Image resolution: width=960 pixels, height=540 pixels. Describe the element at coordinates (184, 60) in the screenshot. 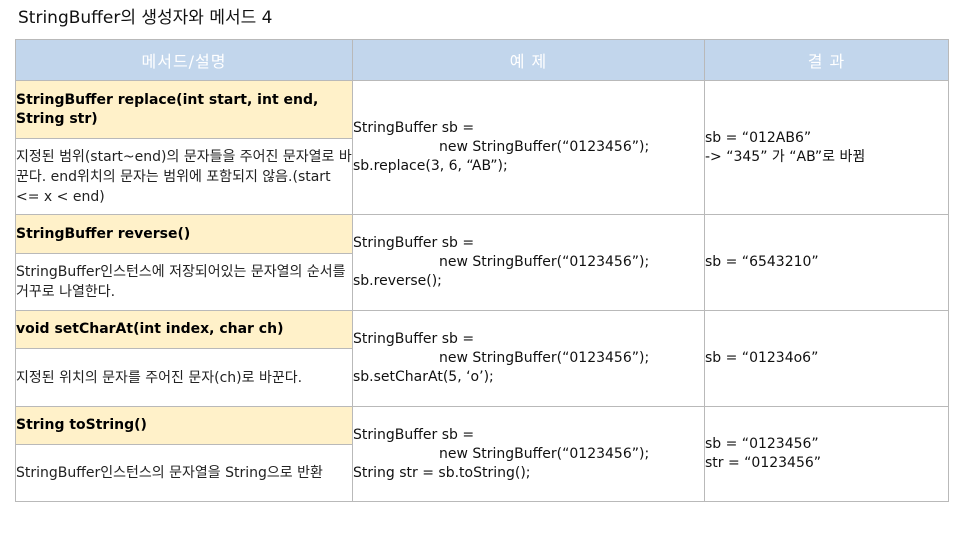

I see `header-method: 메서드/설명` at that location.